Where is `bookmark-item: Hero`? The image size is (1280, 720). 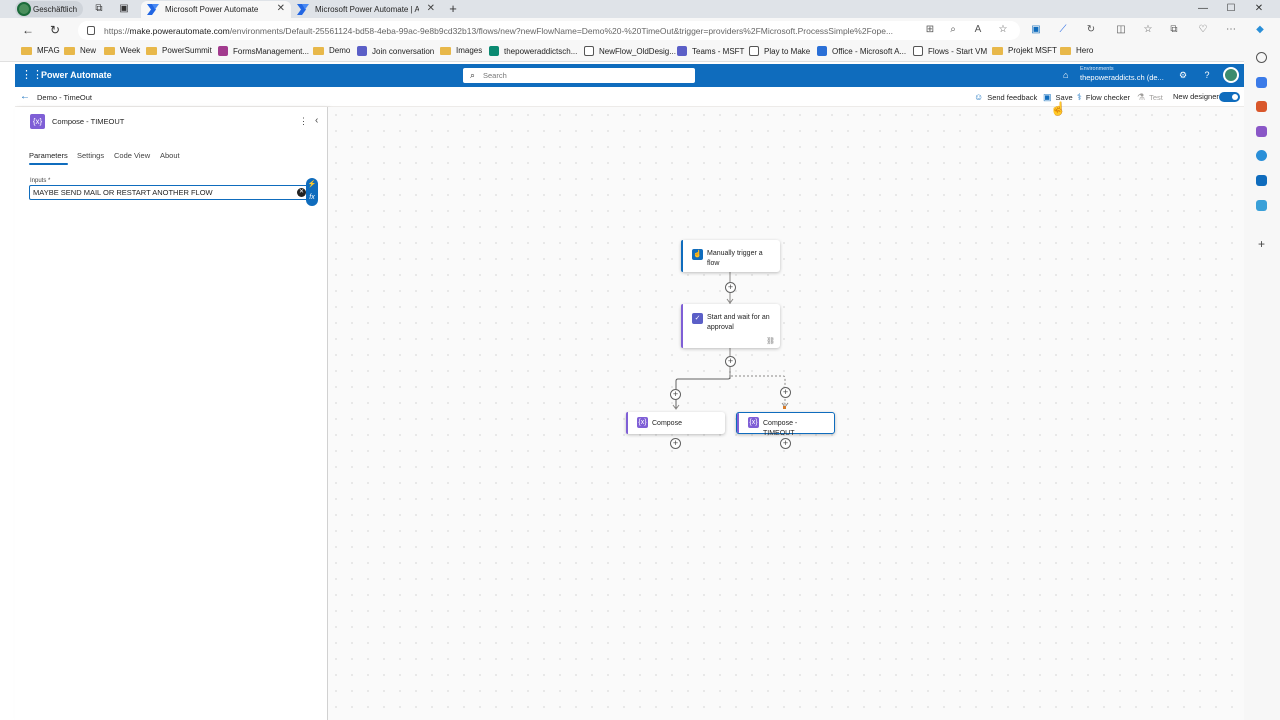 bookmark-item: Hero is located at coordinates (1076, 50).